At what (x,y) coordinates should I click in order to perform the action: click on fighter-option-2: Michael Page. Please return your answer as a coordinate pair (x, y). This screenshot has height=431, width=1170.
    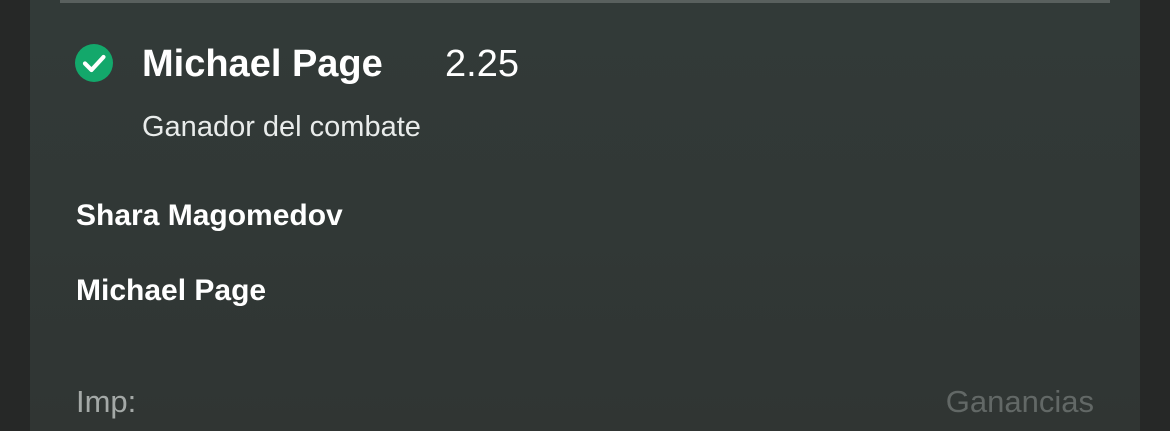
    Looking at the image, I should click on (171, 291).